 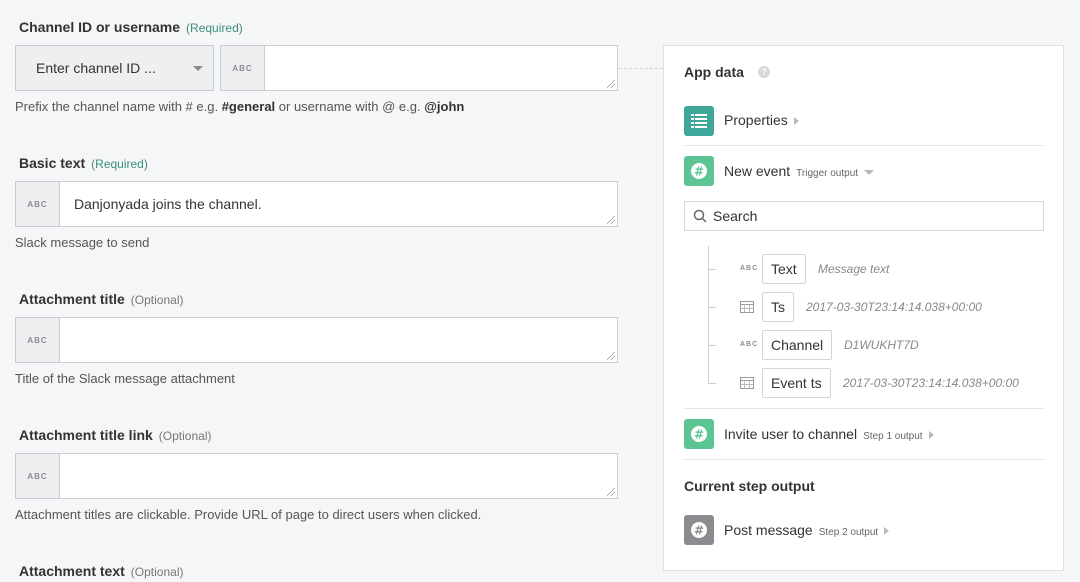 What do you see at coordinates (764, 72) in the screenshot?
I see `help-icon: ?` at bounding box center [764, 72].